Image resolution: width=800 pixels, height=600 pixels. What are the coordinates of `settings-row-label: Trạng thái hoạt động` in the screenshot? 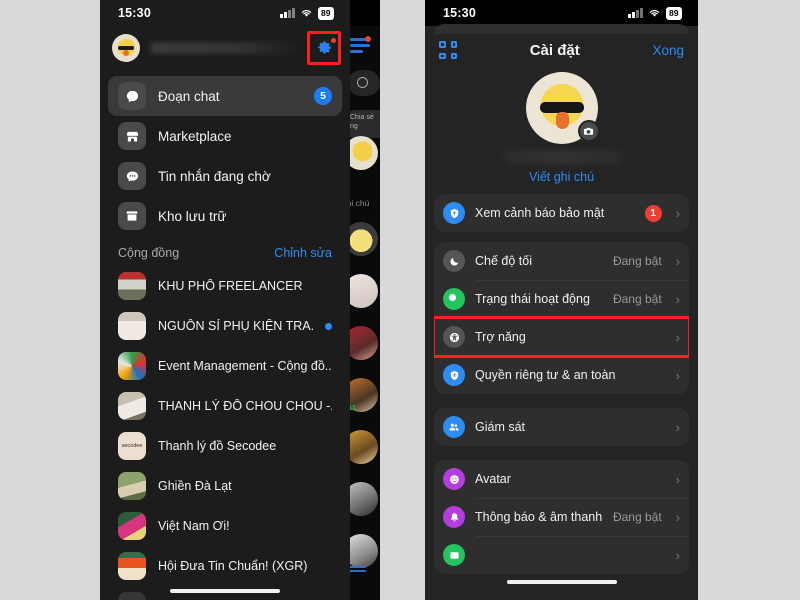 It's located at (532, 299).